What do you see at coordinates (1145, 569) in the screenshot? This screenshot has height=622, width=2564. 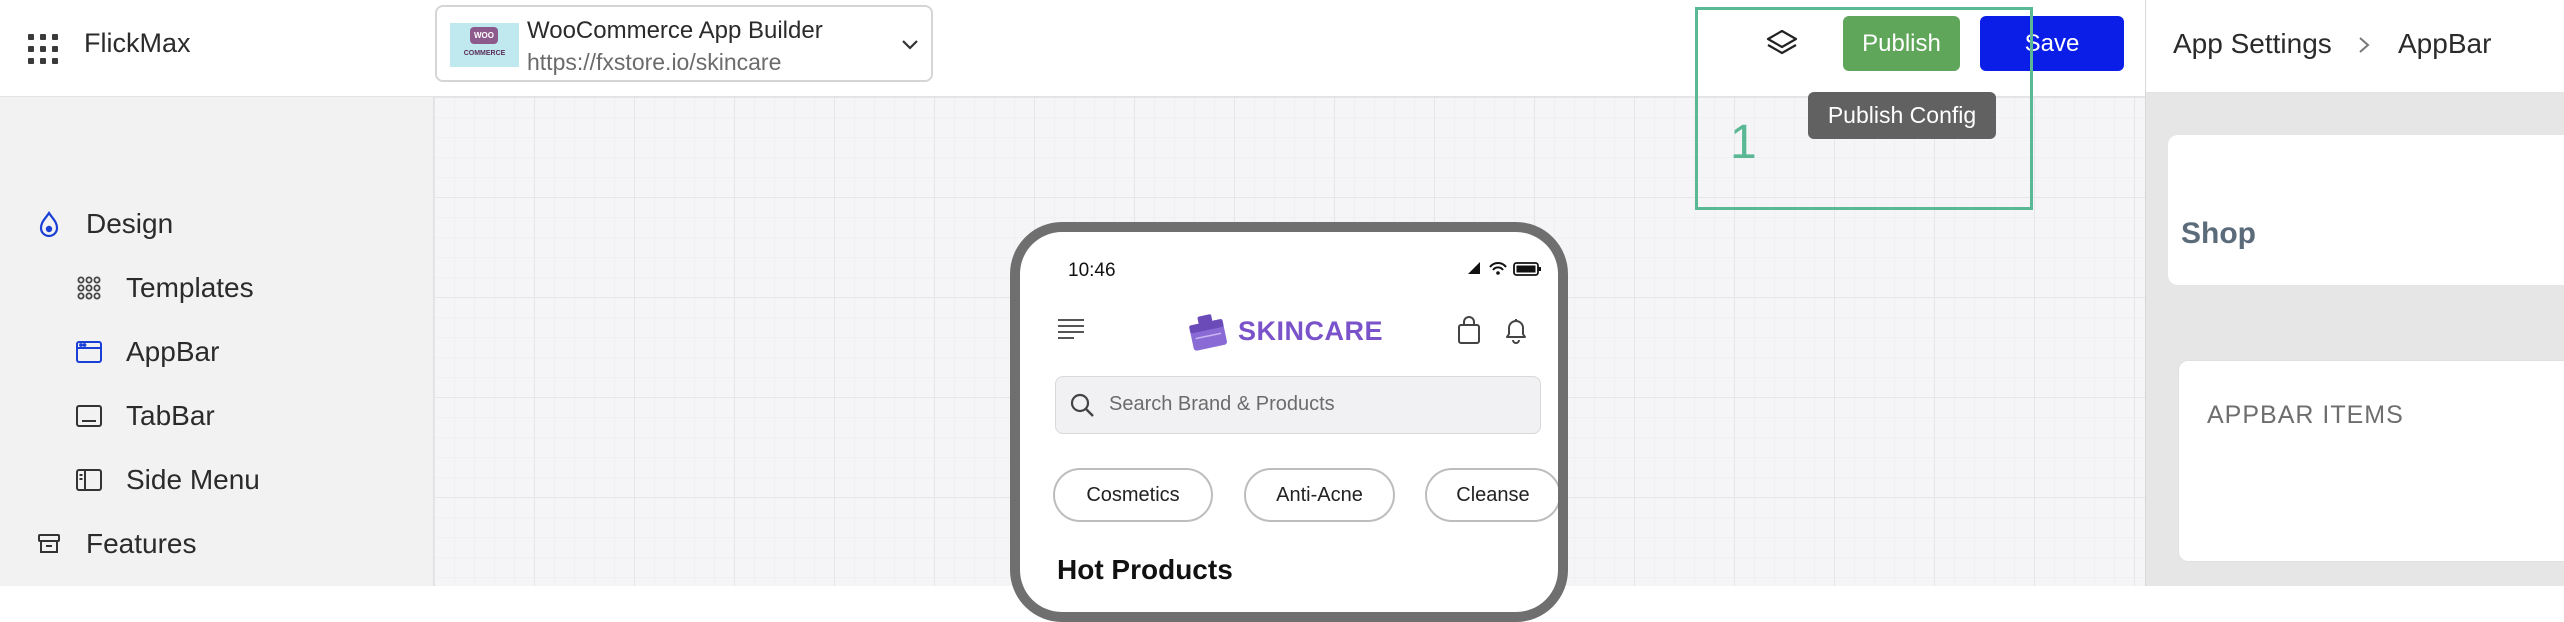 I see `section-title: Hot Products` at bounding box center [1145, 569].